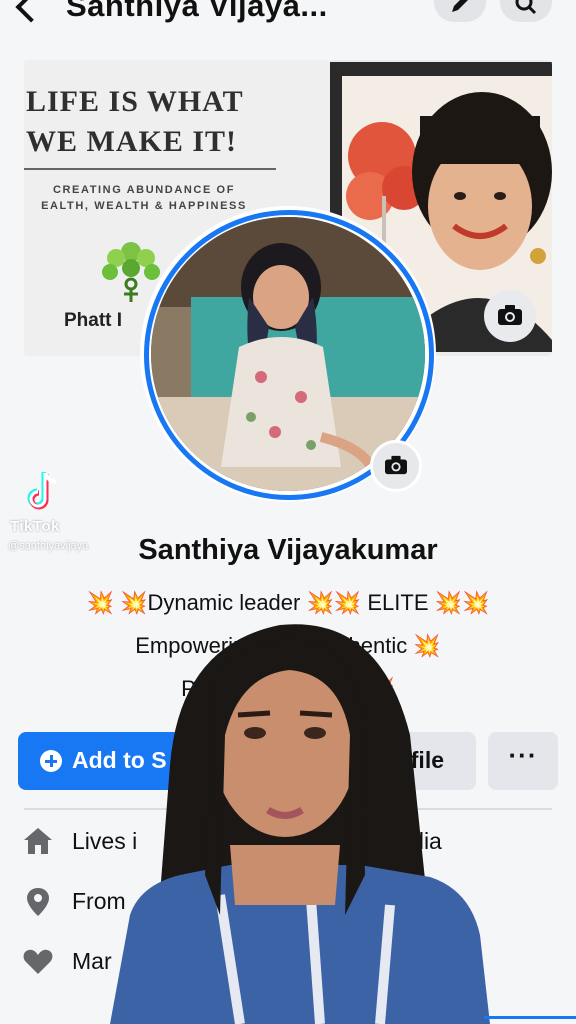 The image size is (576, 1024). I want to click on cover-camera-button, so click(510, 316).